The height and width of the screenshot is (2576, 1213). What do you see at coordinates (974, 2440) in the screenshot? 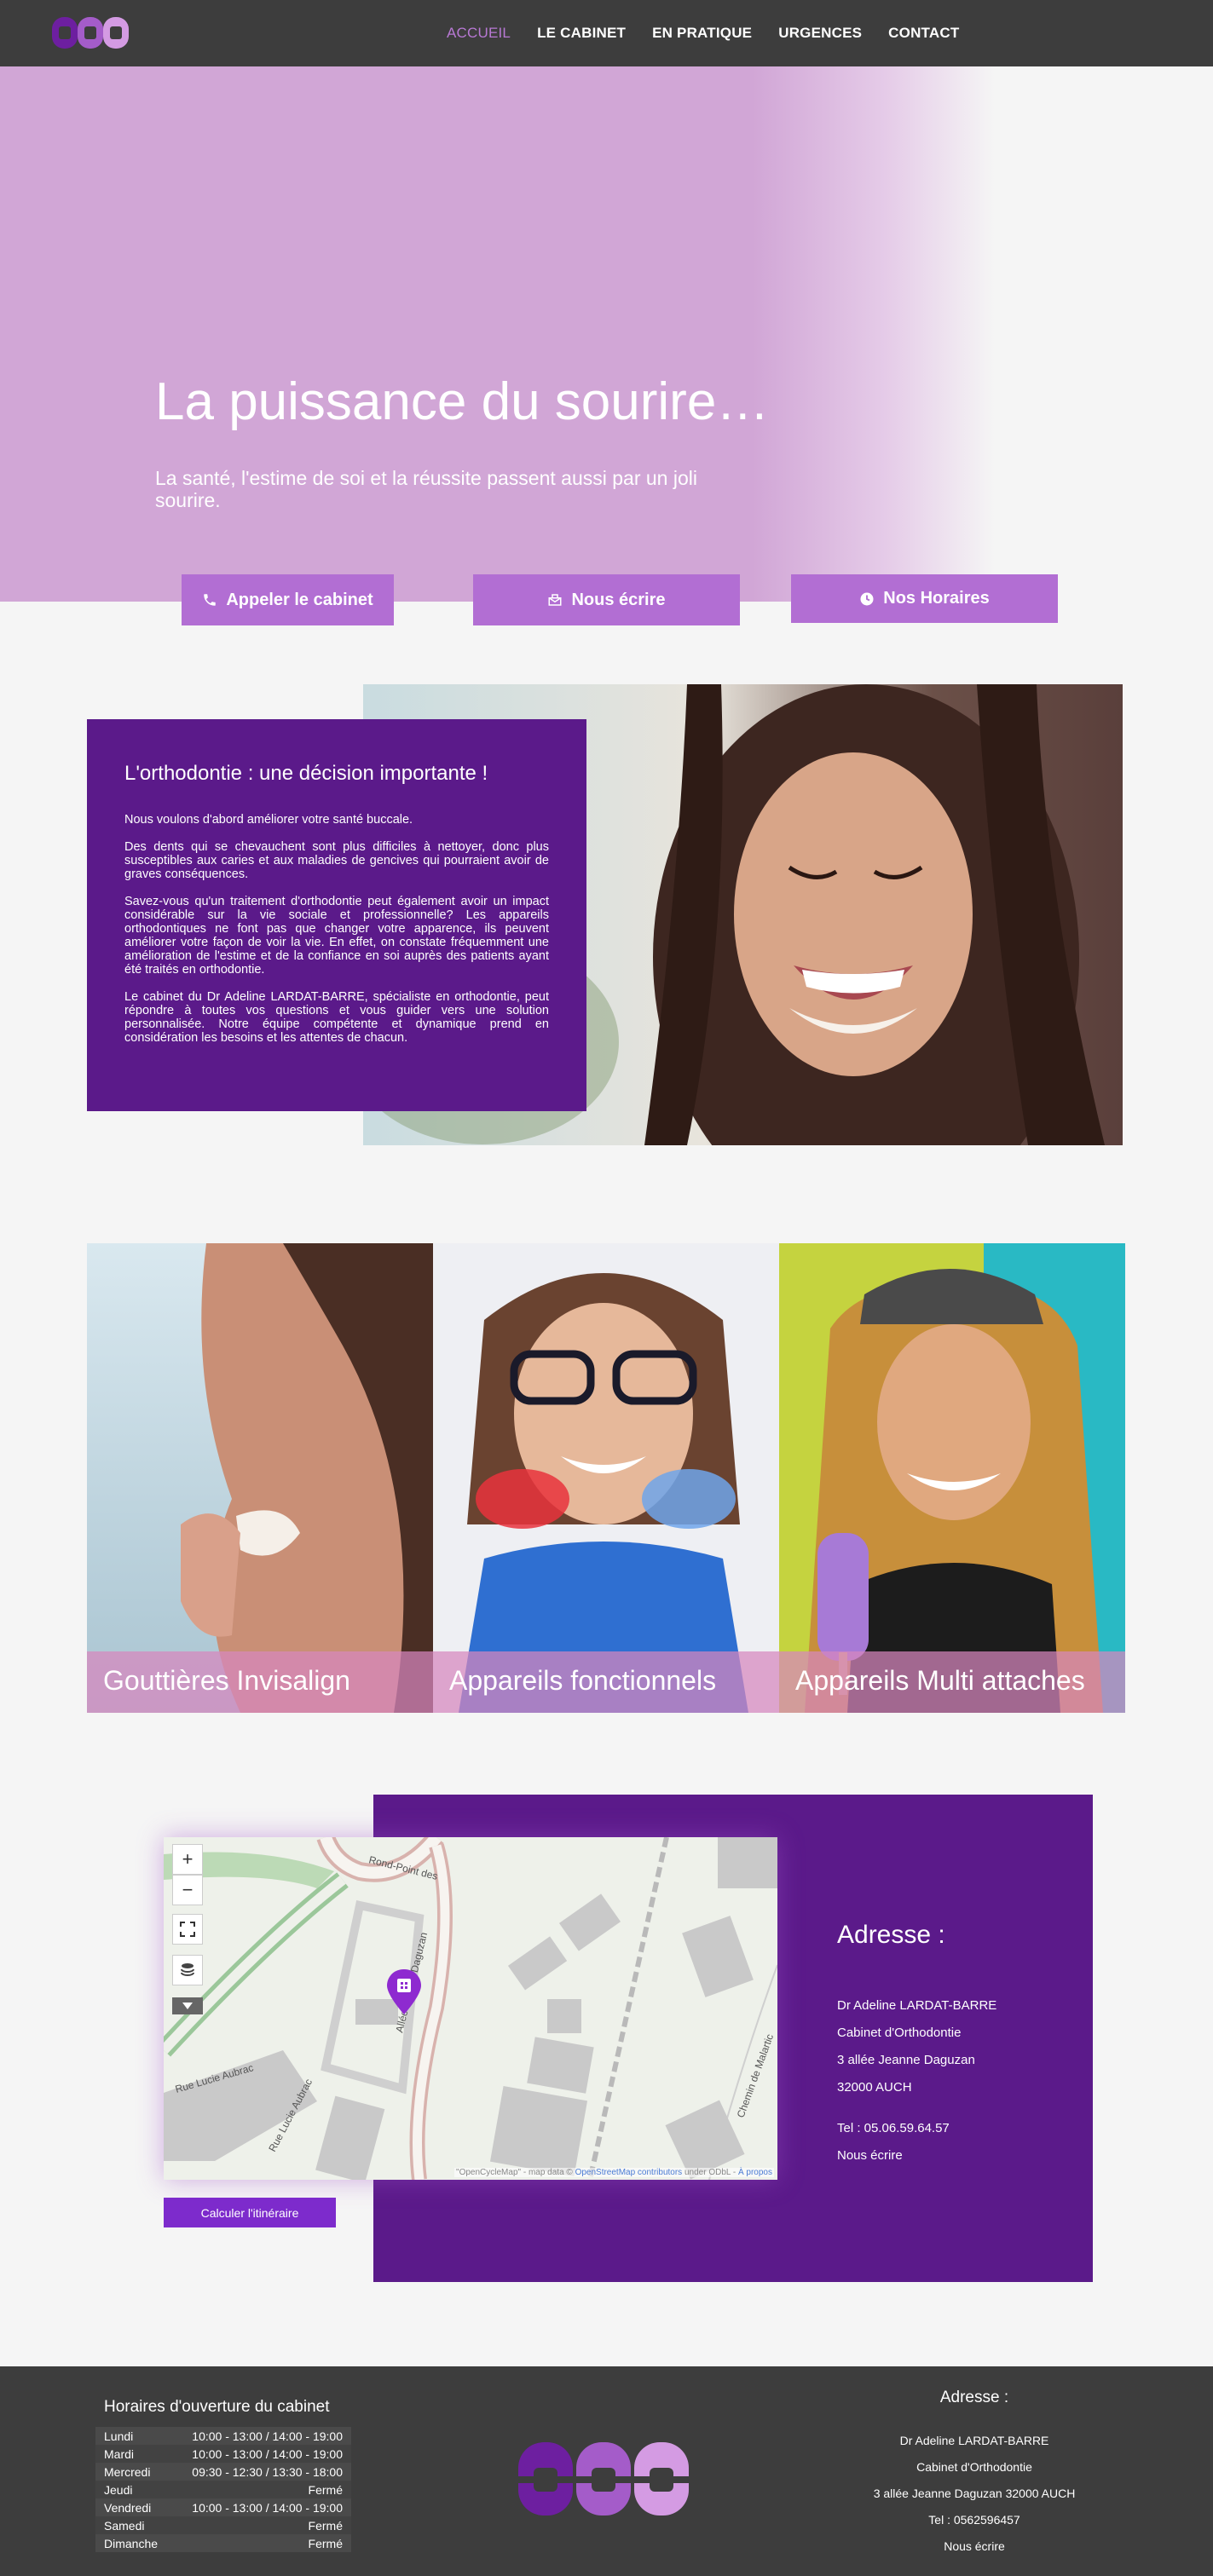
I see `footer-doctor-name: Dr Adeline LARDAT-BARRE` at bounding box center [974, 2440].